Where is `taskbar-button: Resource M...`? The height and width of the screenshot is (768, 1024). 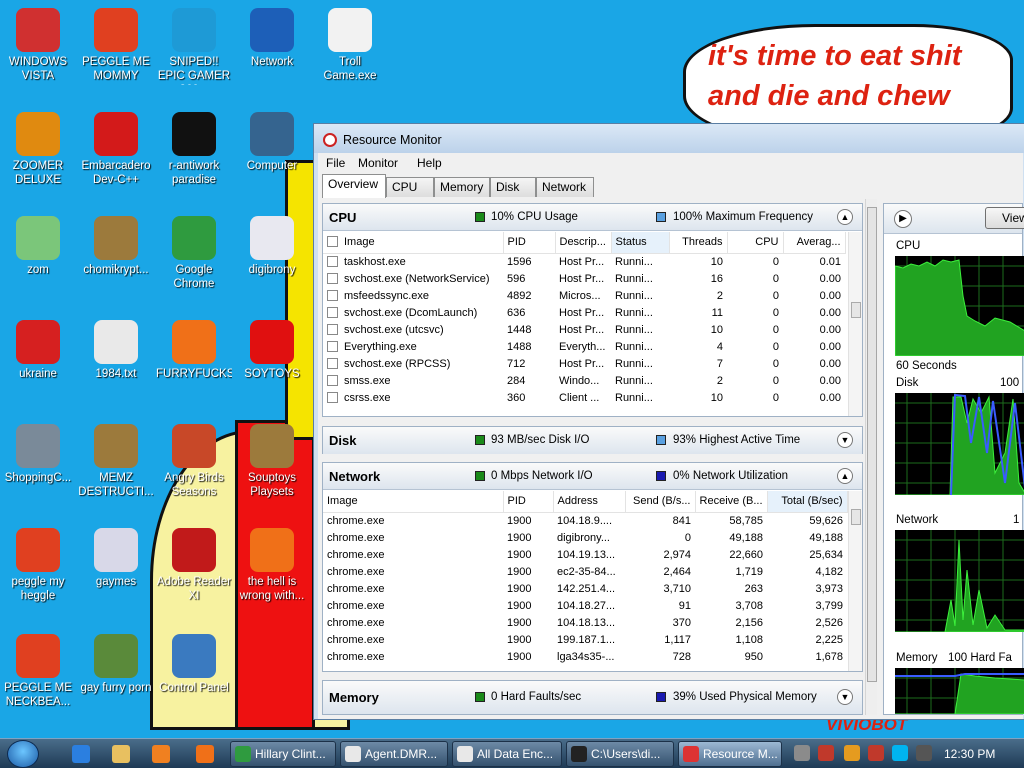
taskbar-button: Resource M... is located at coordinates (730, 754).